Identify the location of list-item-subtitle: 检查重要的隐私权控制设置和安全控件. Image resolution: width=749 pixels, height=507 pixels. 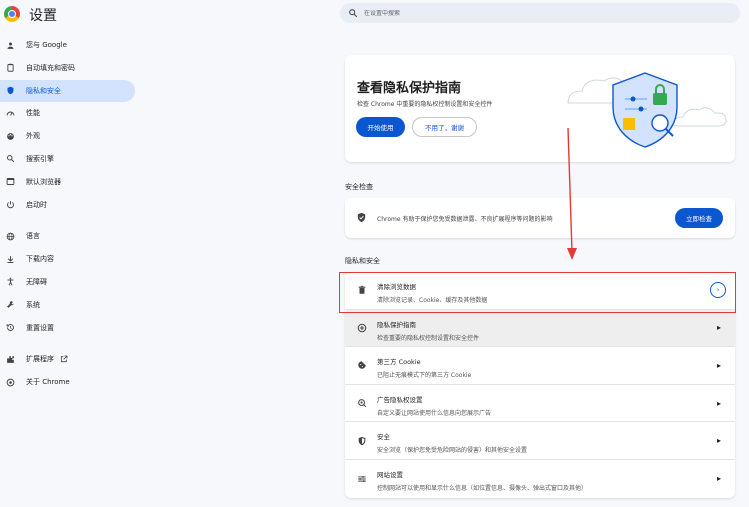
(428, 338).